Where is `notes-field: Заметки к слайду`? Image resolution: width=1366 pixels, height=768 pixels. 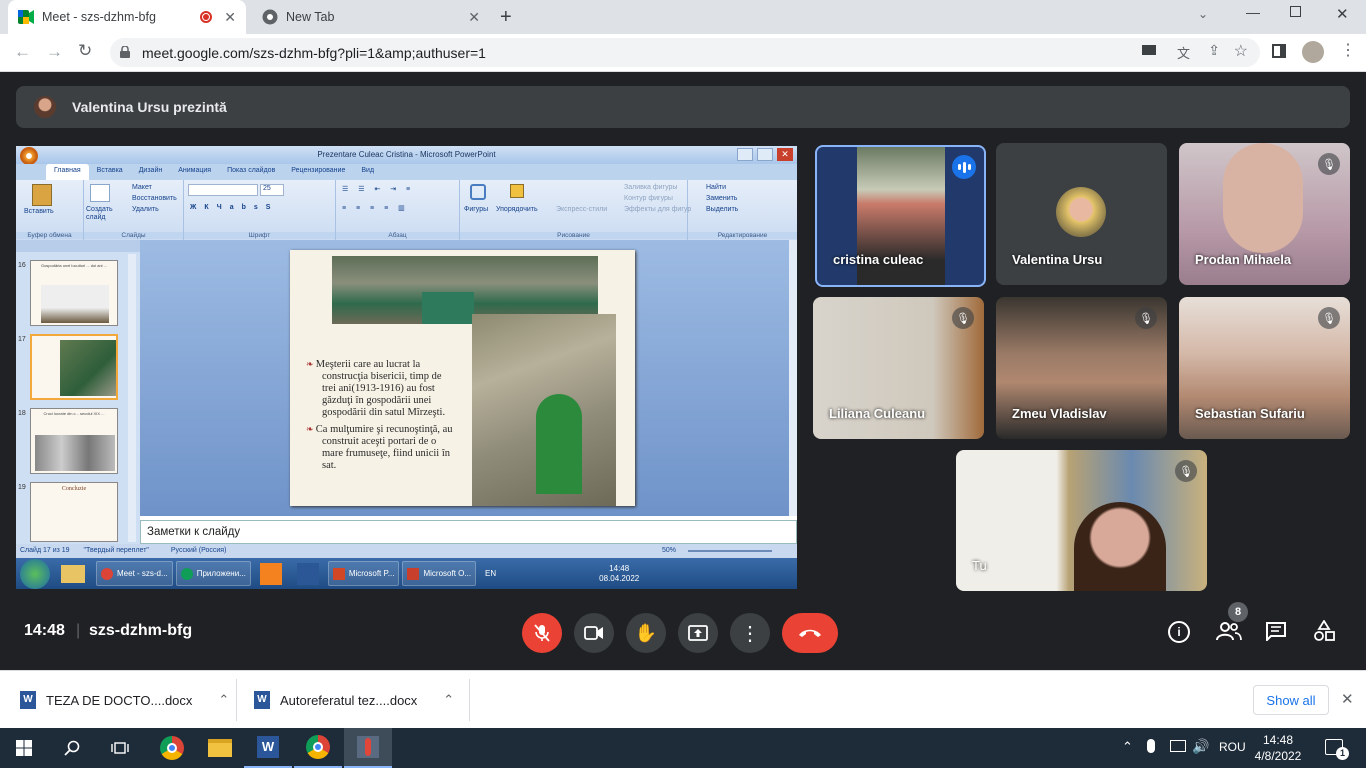 notes-field: Заметки к слайду is located at coordinates (468, 532).